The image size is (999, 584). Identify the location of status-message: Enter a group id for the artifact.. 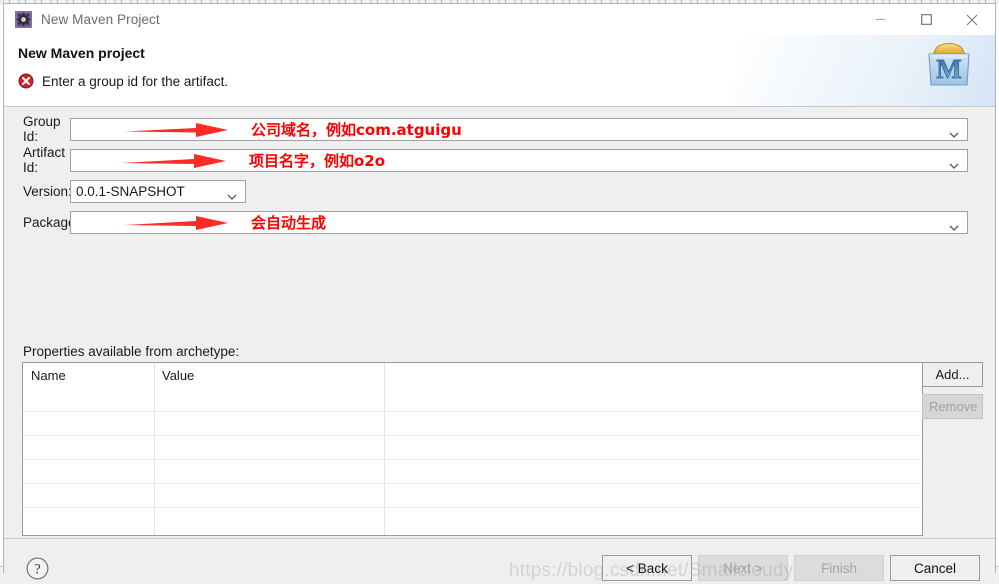
(135, 81).